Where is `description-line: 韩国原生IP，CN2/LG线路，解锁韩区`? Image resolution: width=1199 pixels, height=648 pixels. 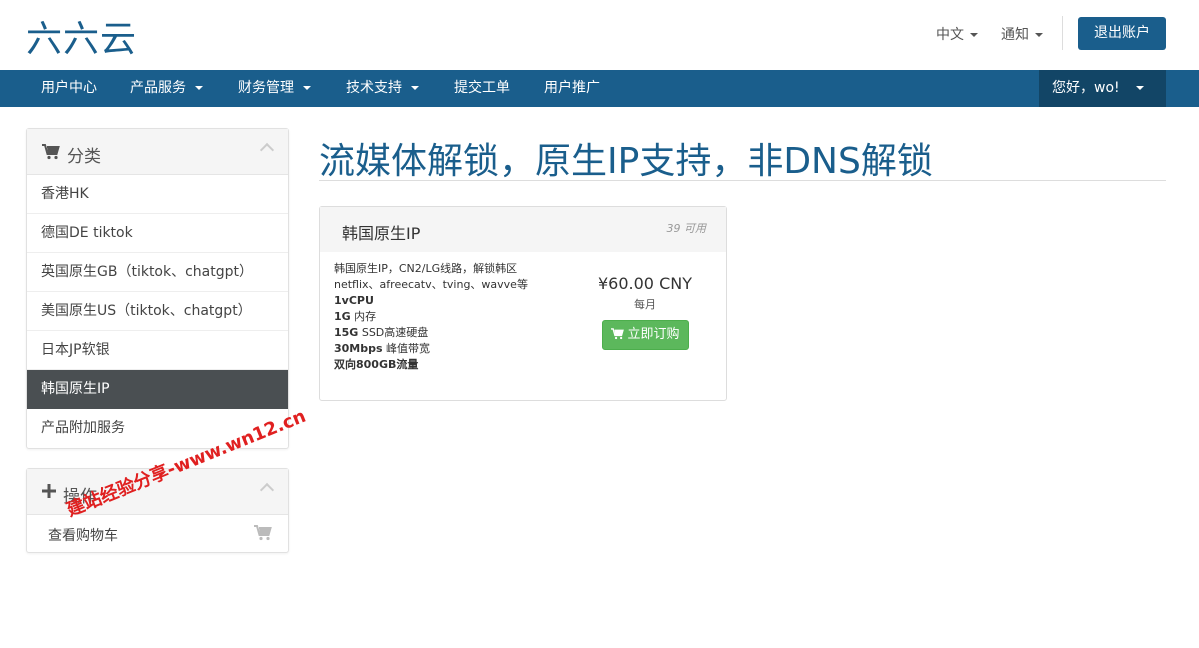
description-line: 韩国原生IP，CN2/LG线路，解锁韩区 is located at coordinates (426, 268).